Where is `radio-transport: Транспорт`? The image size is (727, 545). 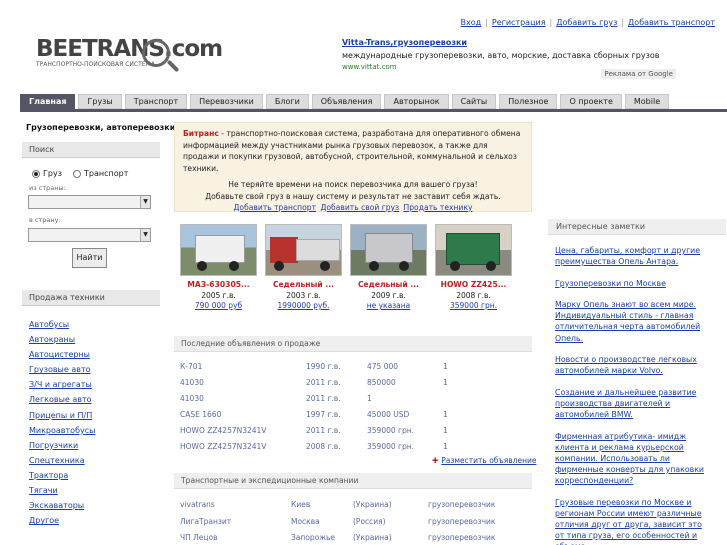
radio-transport: Транспорт is located at coordinates (100, 173).